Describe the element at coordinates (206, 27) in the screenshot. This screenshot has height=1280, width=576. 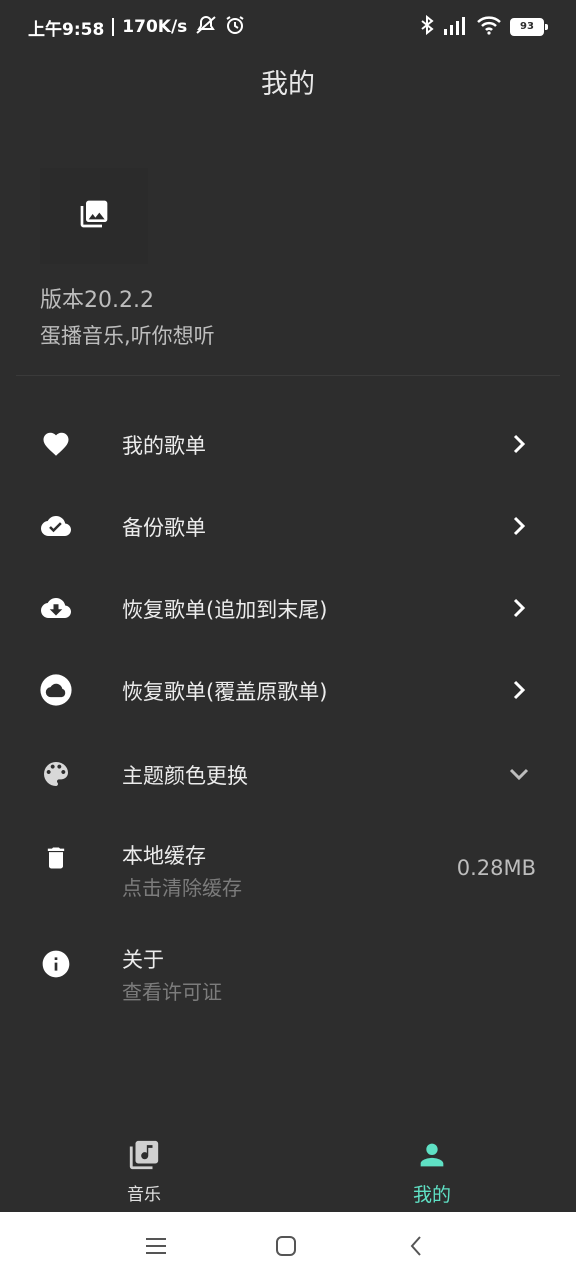
I see `mute-icon` at that location.